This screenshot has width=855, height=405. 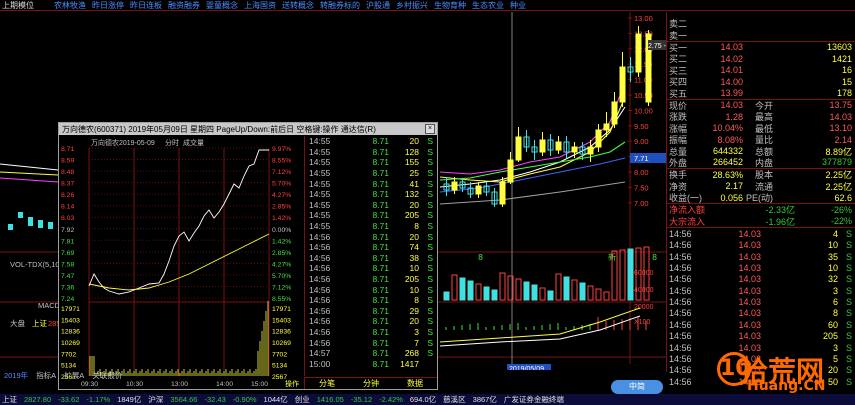 What do you see at coordinates (488, 5) in the screenshot?
I see `concept-tag: 生态农业` at bounding box center [488, 5].